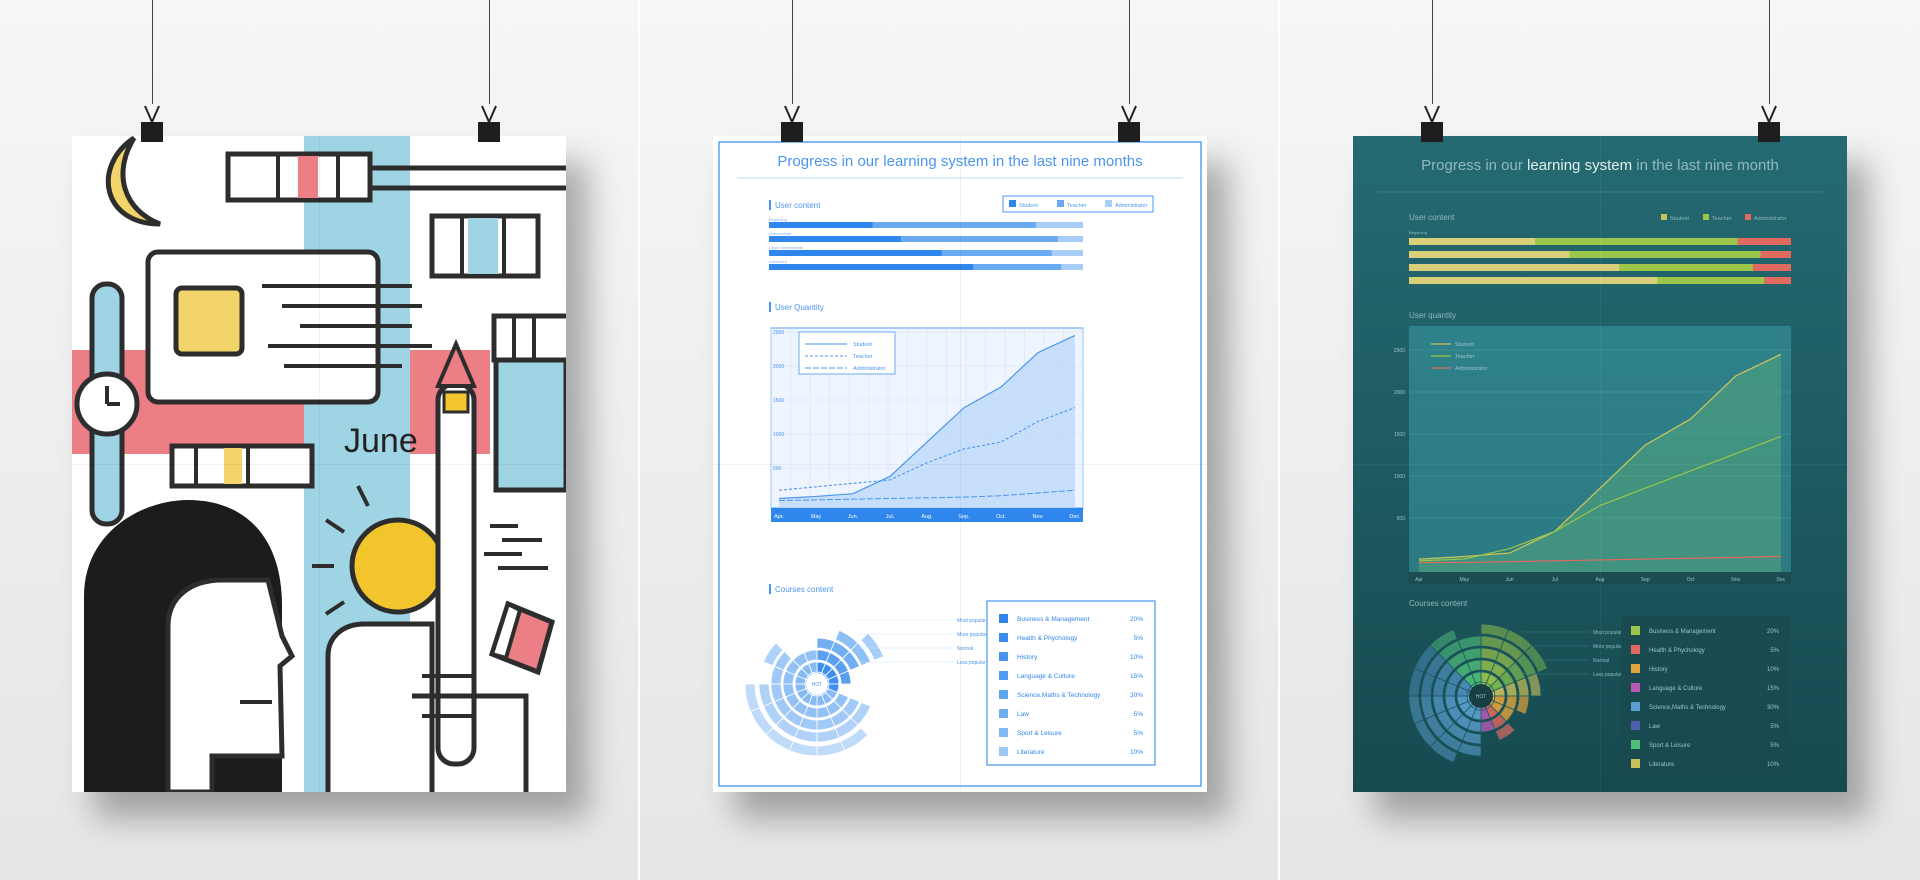 This screenshot has width=1920, height=880. Describe the element at coordinates (778, 367) in the screenshot. I see `y-tick-label: 2000` at that location.